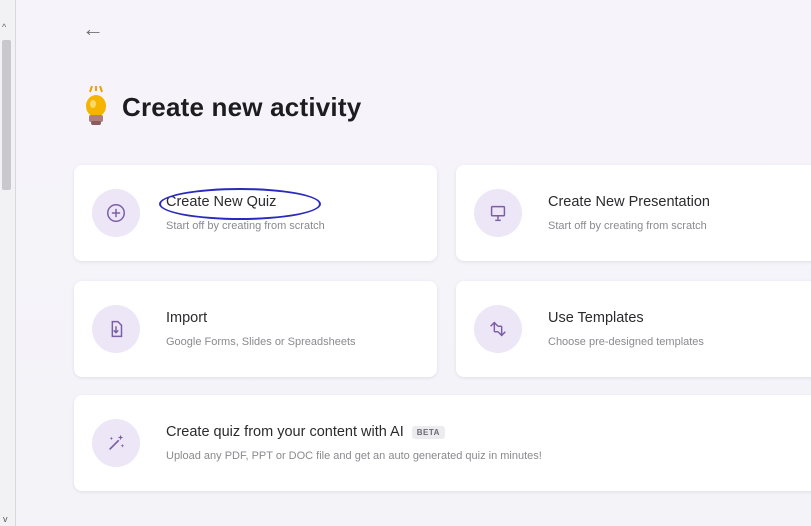  What do you see at coordinates (242, 106) in the screenshot?
I see `page-title: Create new activity` at bounding box center [242, 106].